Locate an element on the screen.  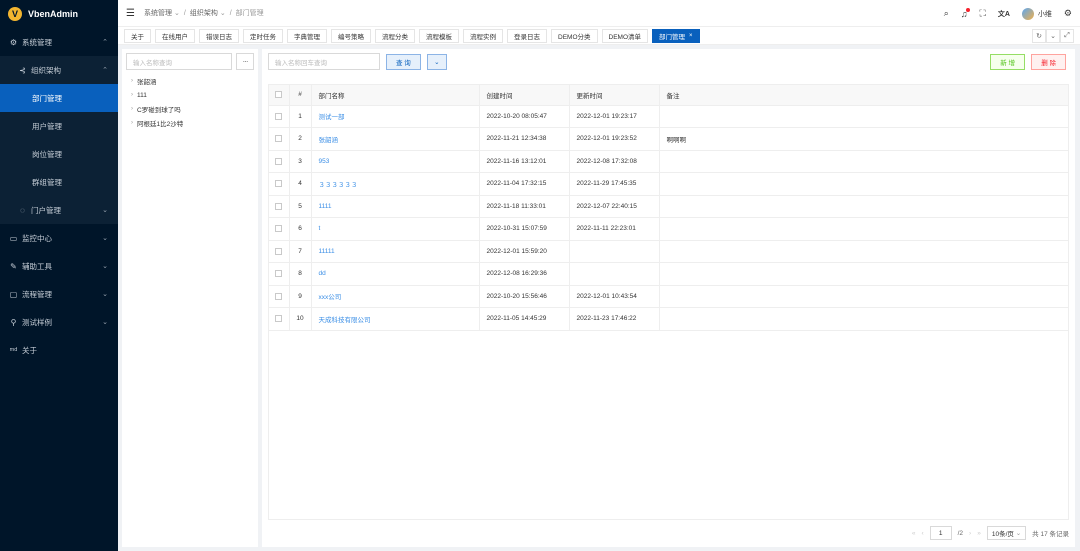
refresh-icon: ↻ is located at coordinates (1039, 36).